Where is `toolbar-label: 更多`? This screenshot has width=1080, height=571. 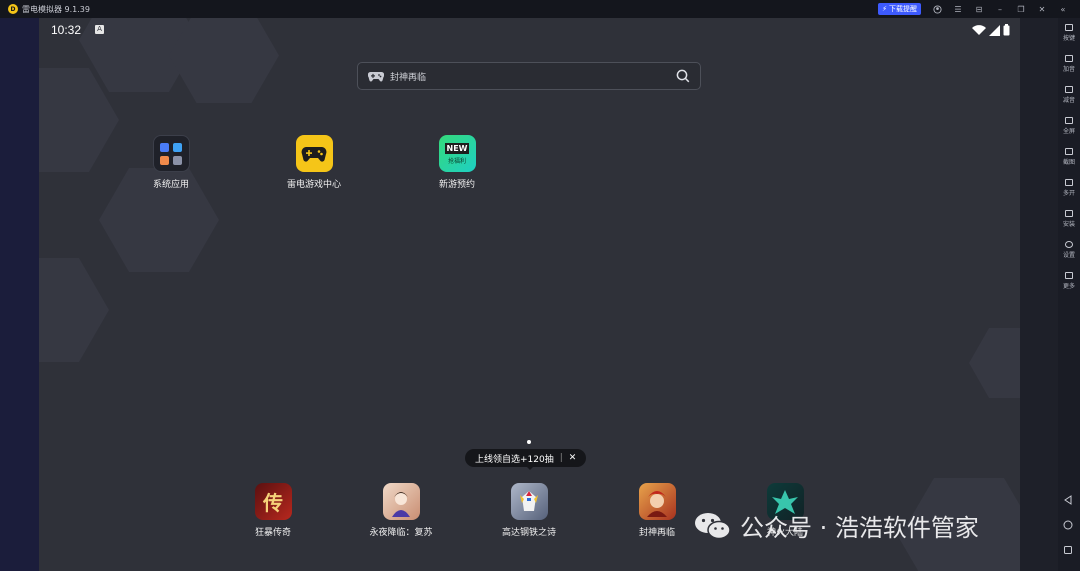 toolbar-label: 更多 is located at coordinates (1068, 286).